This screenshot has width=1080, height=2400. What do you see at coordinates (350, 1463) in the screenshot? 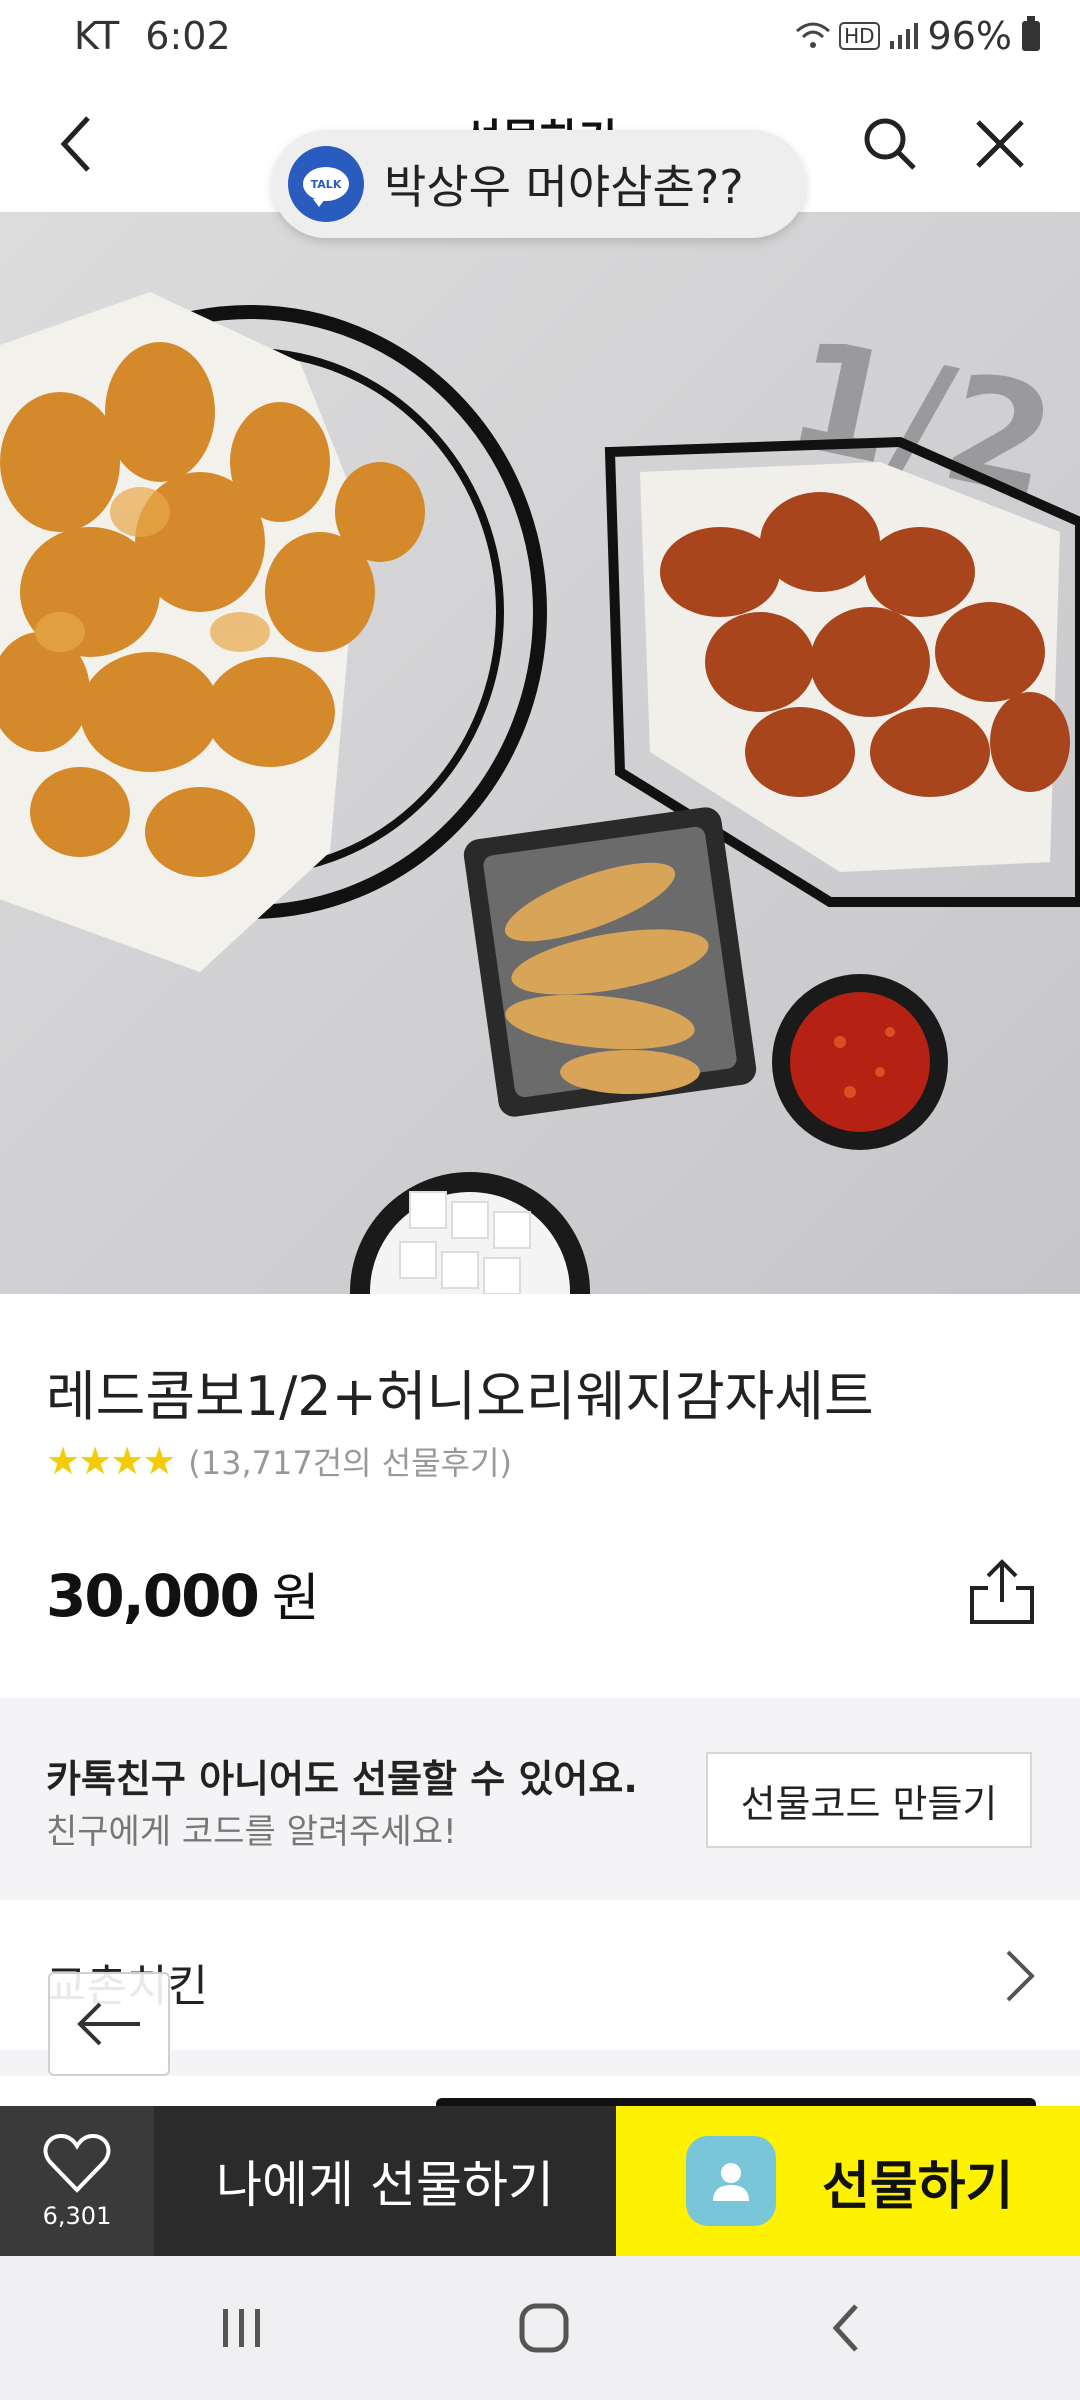
I see `review-count: (13,717건의 선물후기)` at bounding box center [350, 1463].